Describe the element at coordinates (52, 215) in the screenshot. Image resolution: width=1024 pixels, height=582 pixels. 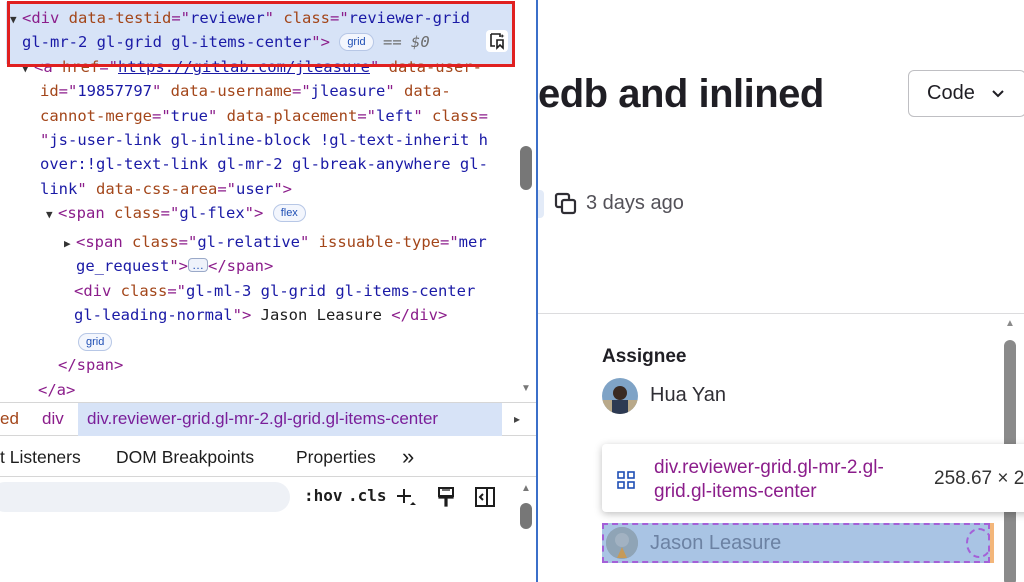
I see `collapse-arrow-icon: ▼` at that location.